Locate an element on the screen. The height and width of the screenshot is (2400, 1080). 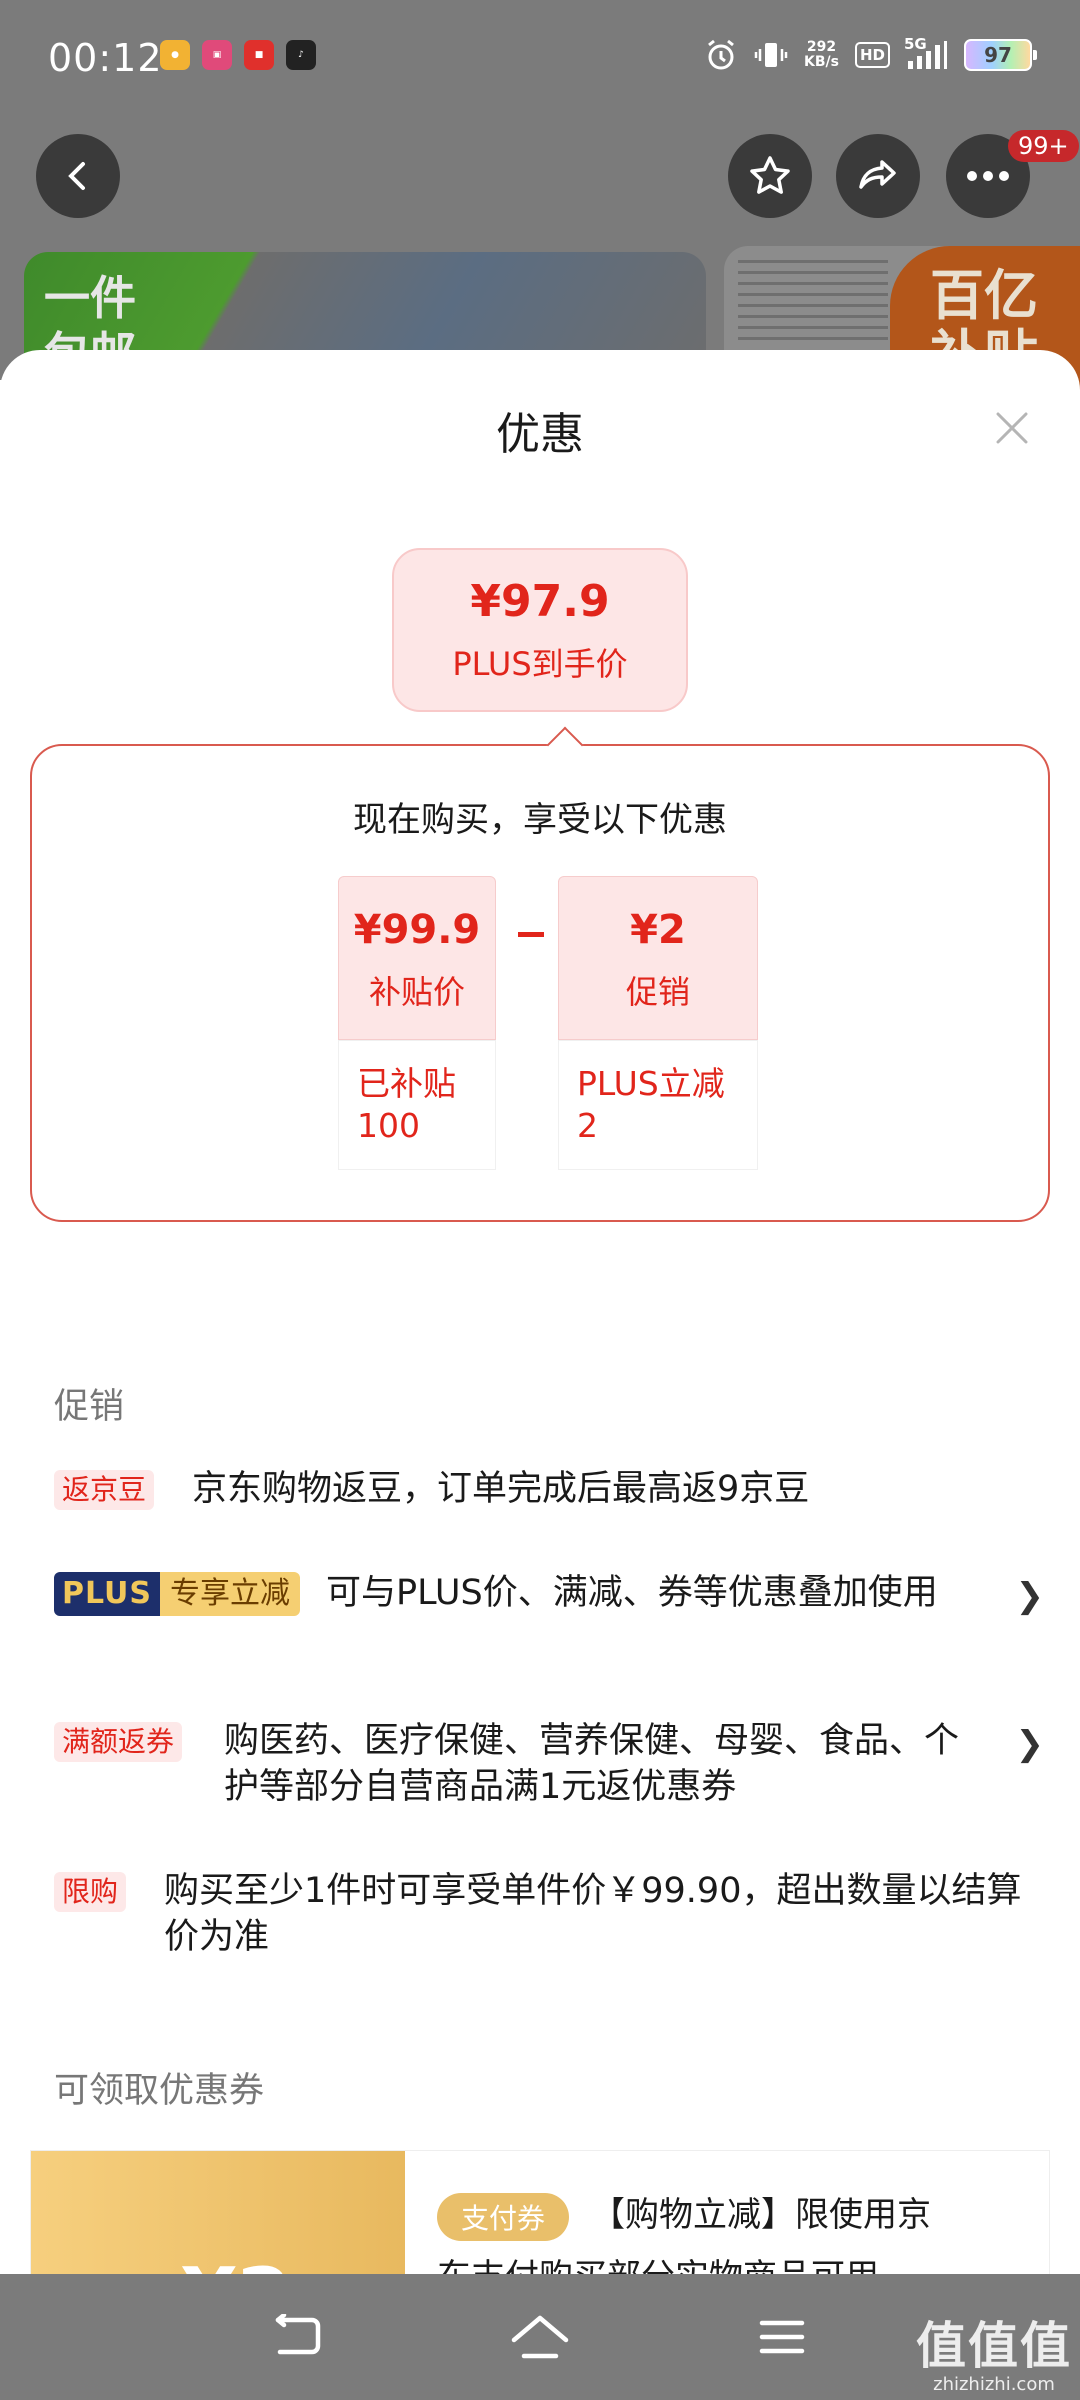
network-speed: 292 KB/s is located at coordinates (821, 54).